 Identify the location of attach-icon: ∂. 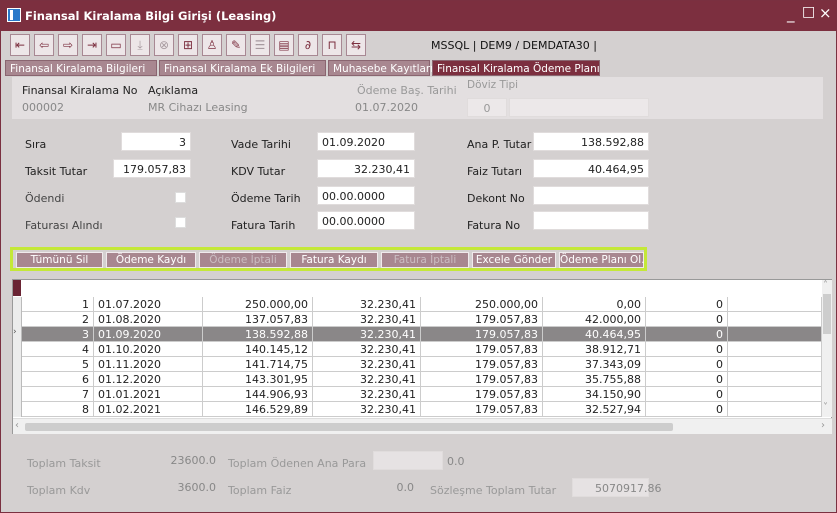
(308, 45).